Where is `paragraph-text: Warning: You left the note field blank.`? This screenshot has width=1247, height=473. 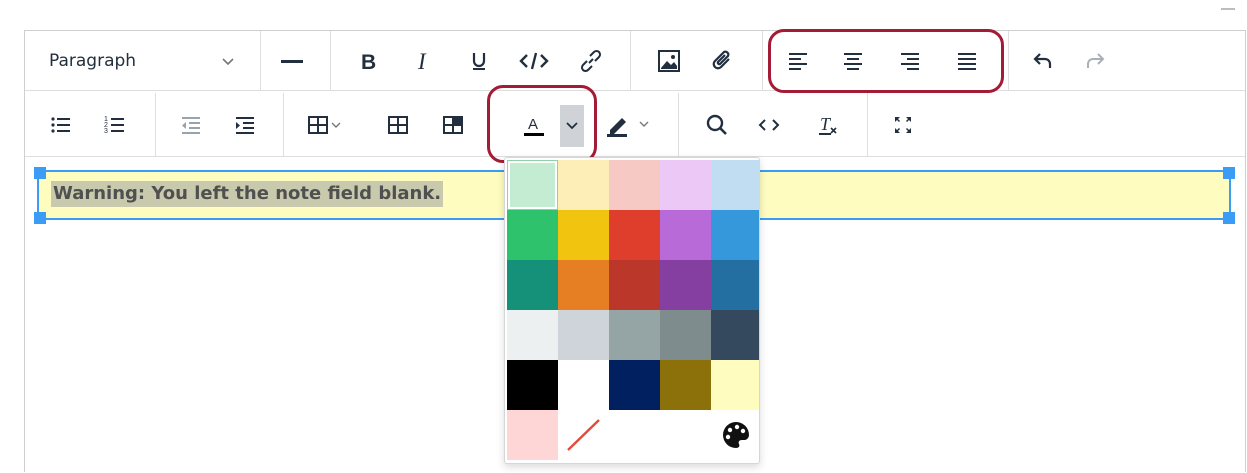
paragraph-text: Warning: You left the note field blank. is located at coordinates (247, 194).